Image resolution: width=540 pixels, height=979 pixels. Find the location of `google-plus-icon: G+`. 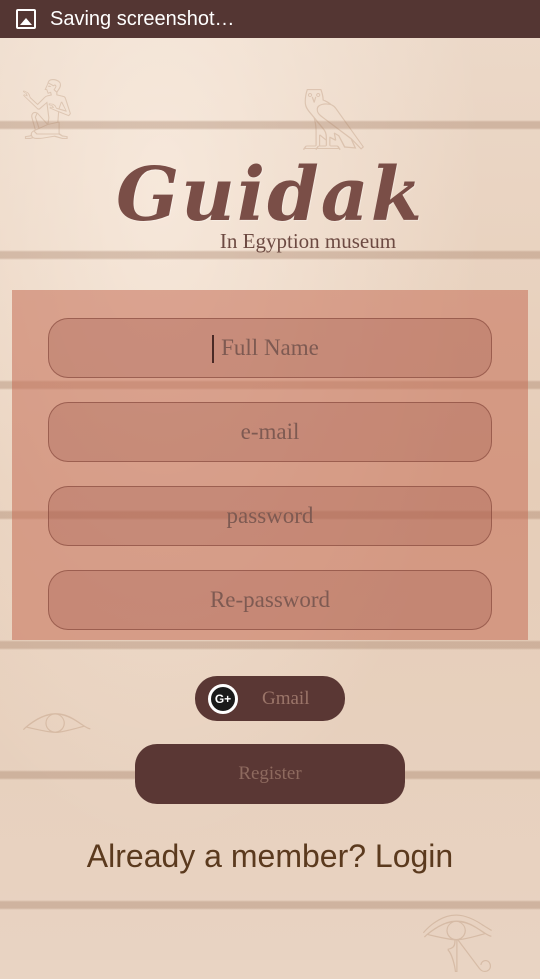

google-plus-icon: G+ is located at coordinates (223, 698).